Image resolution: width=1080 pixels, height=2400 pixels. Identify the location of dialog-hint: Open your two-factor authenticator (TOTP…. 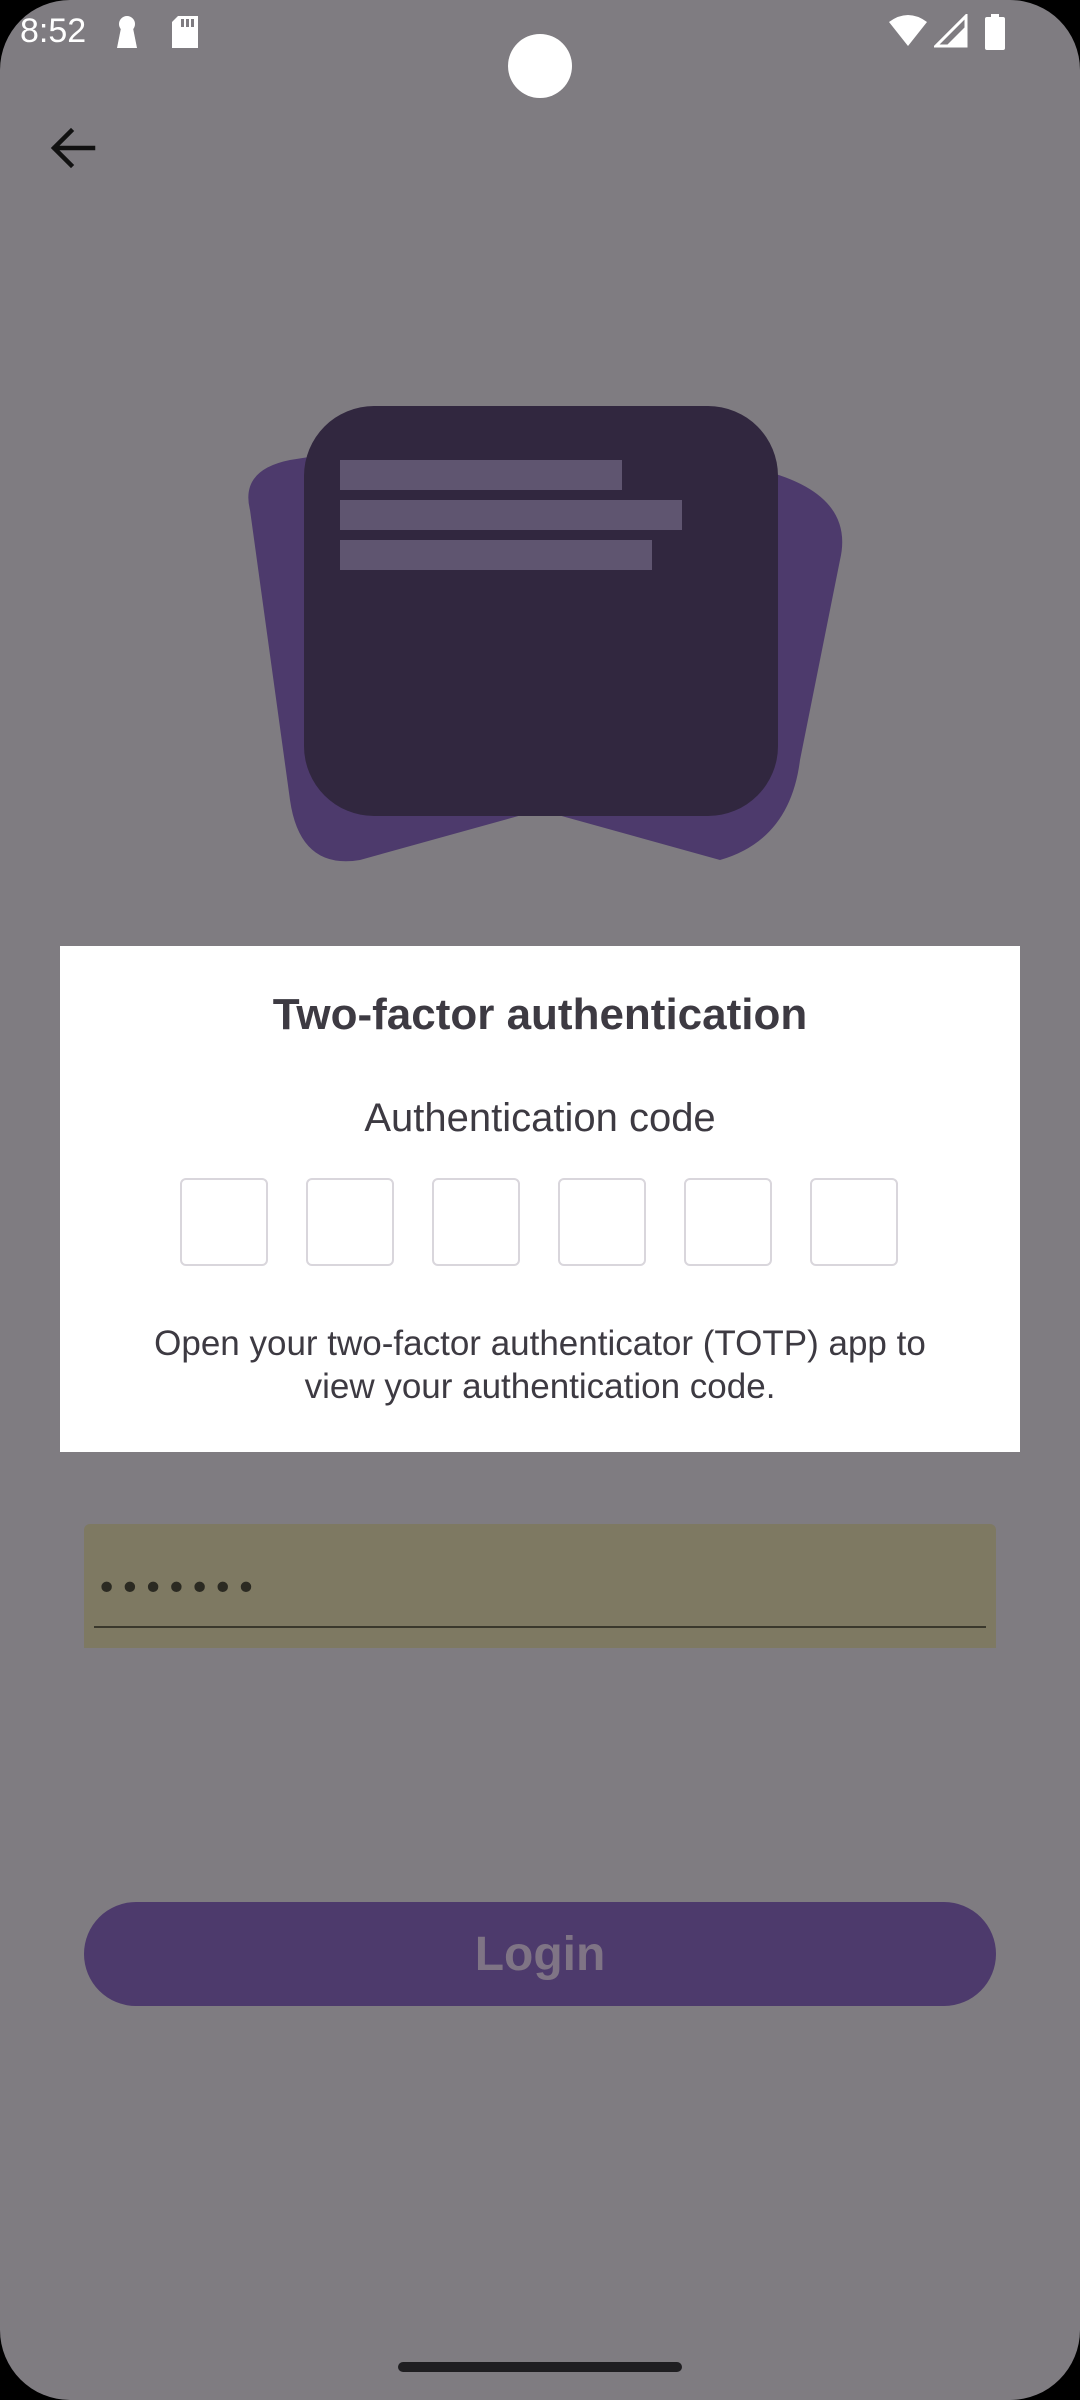
(540, 1365).